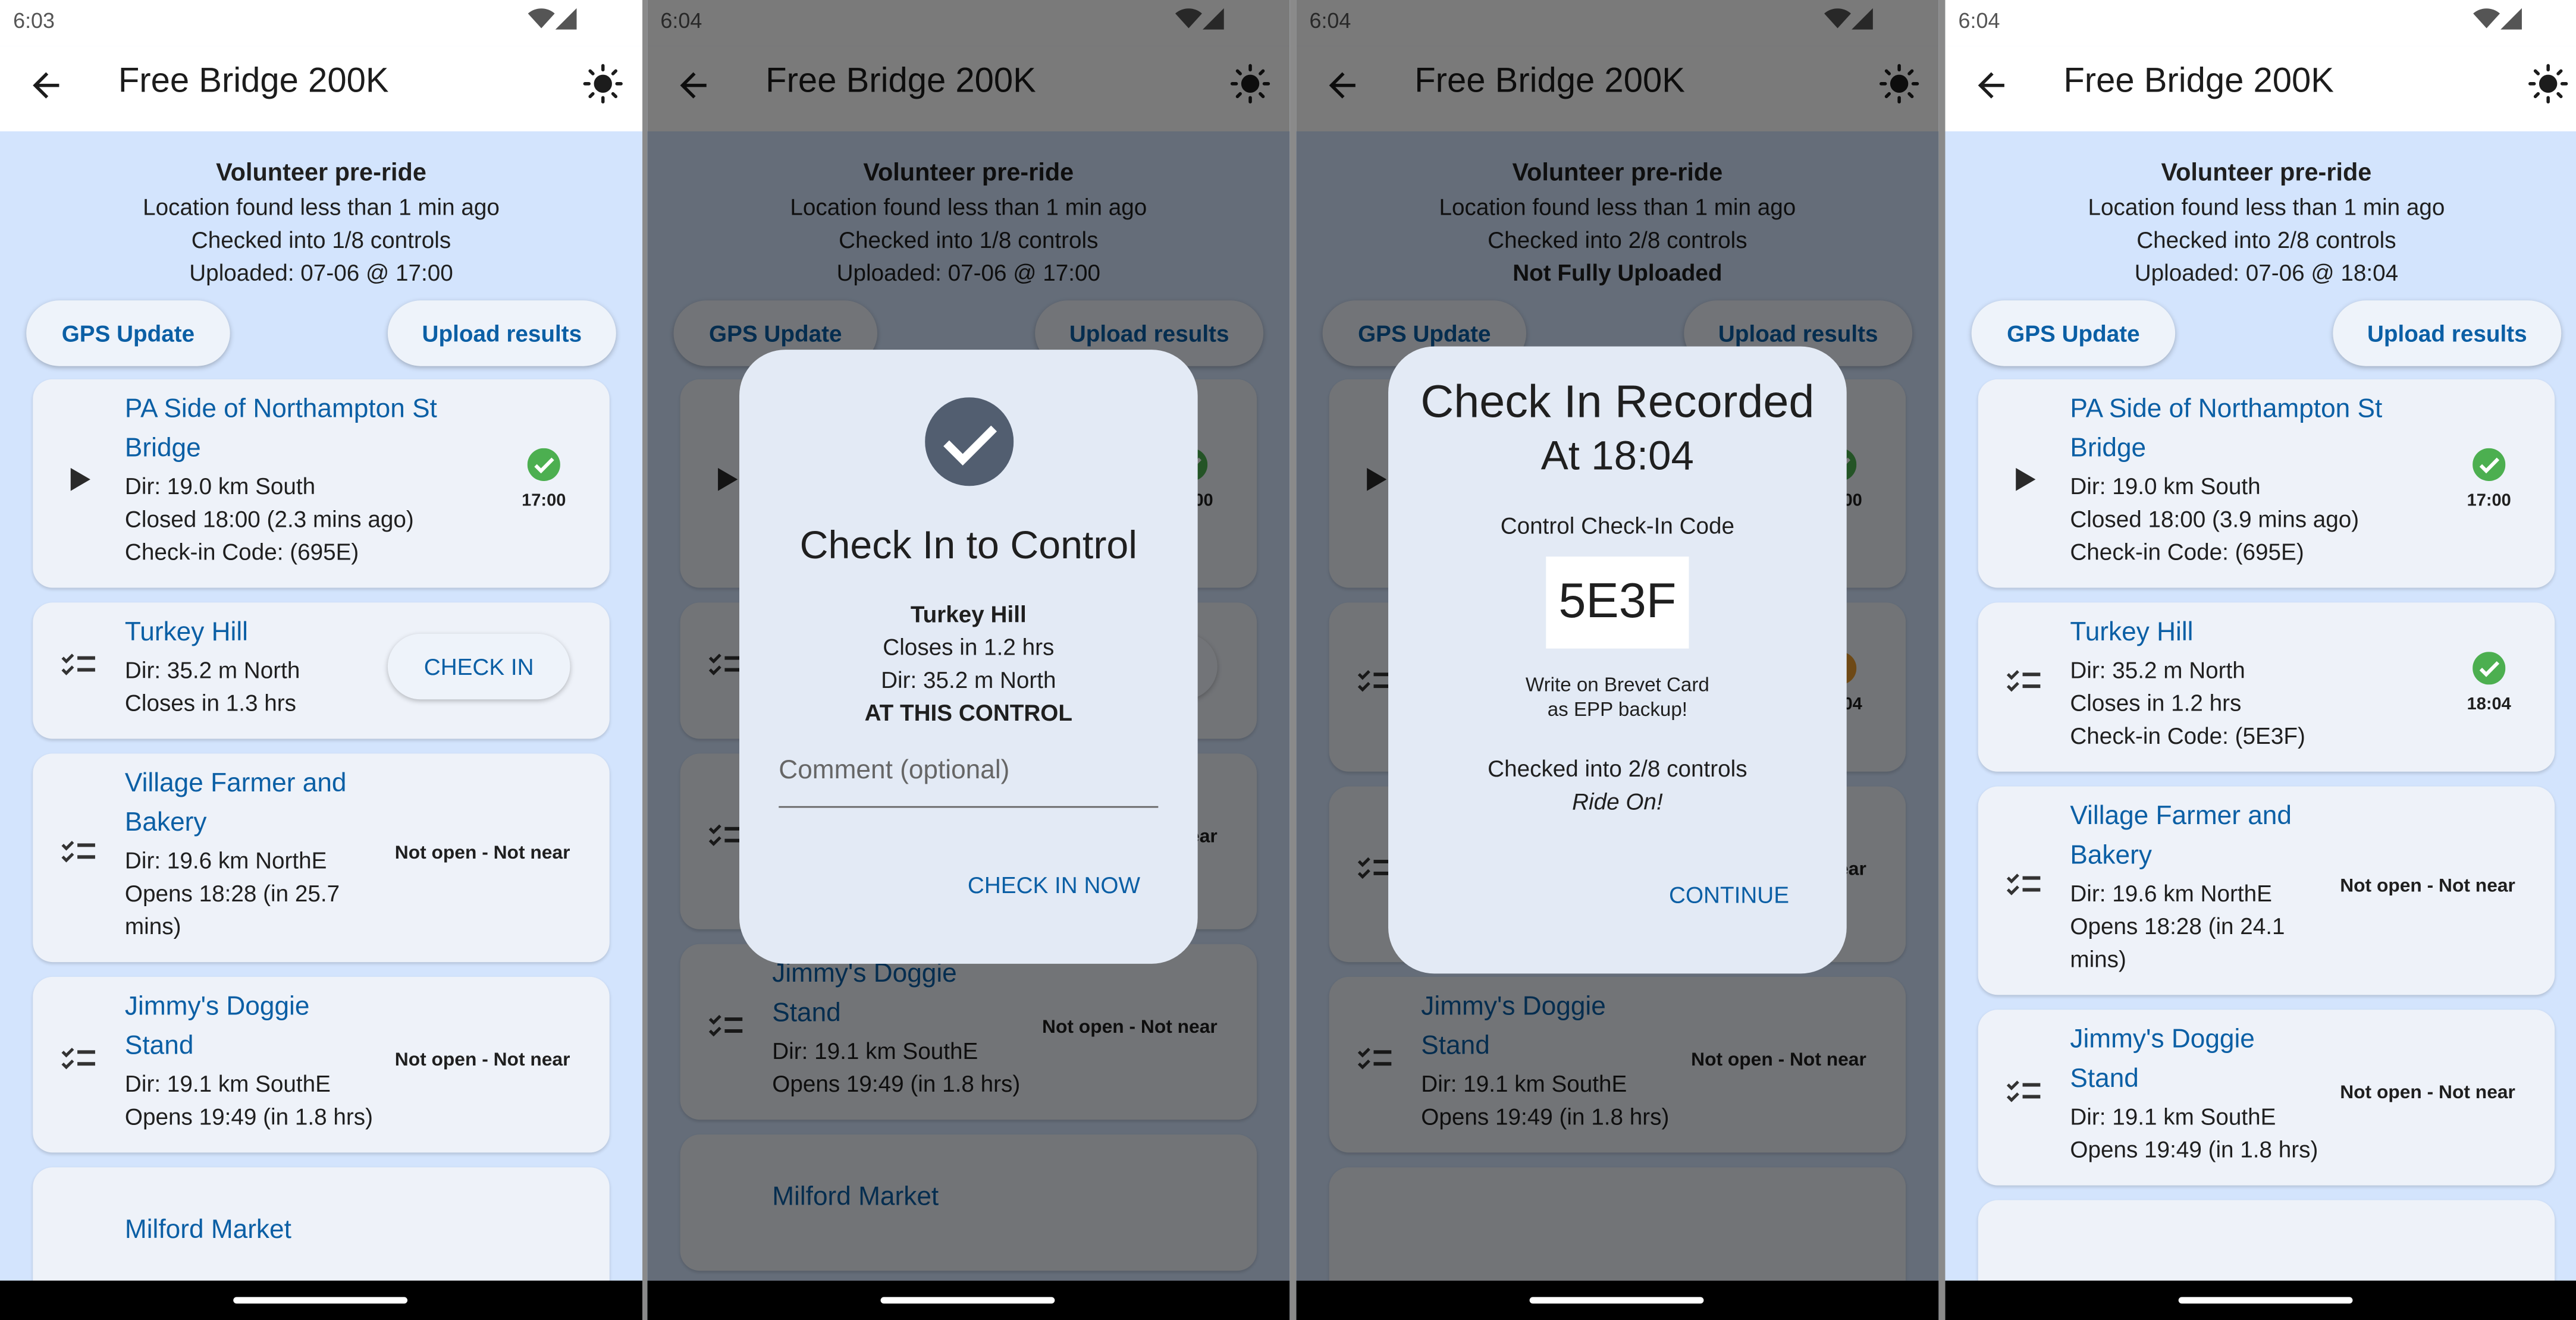 The image size is (2576, 1320). What do you see at coordinates (1054, 885) in the screenshot?
I see `check-in-now-button: CHECK IN NOW` at bounding box center [1054, 885].